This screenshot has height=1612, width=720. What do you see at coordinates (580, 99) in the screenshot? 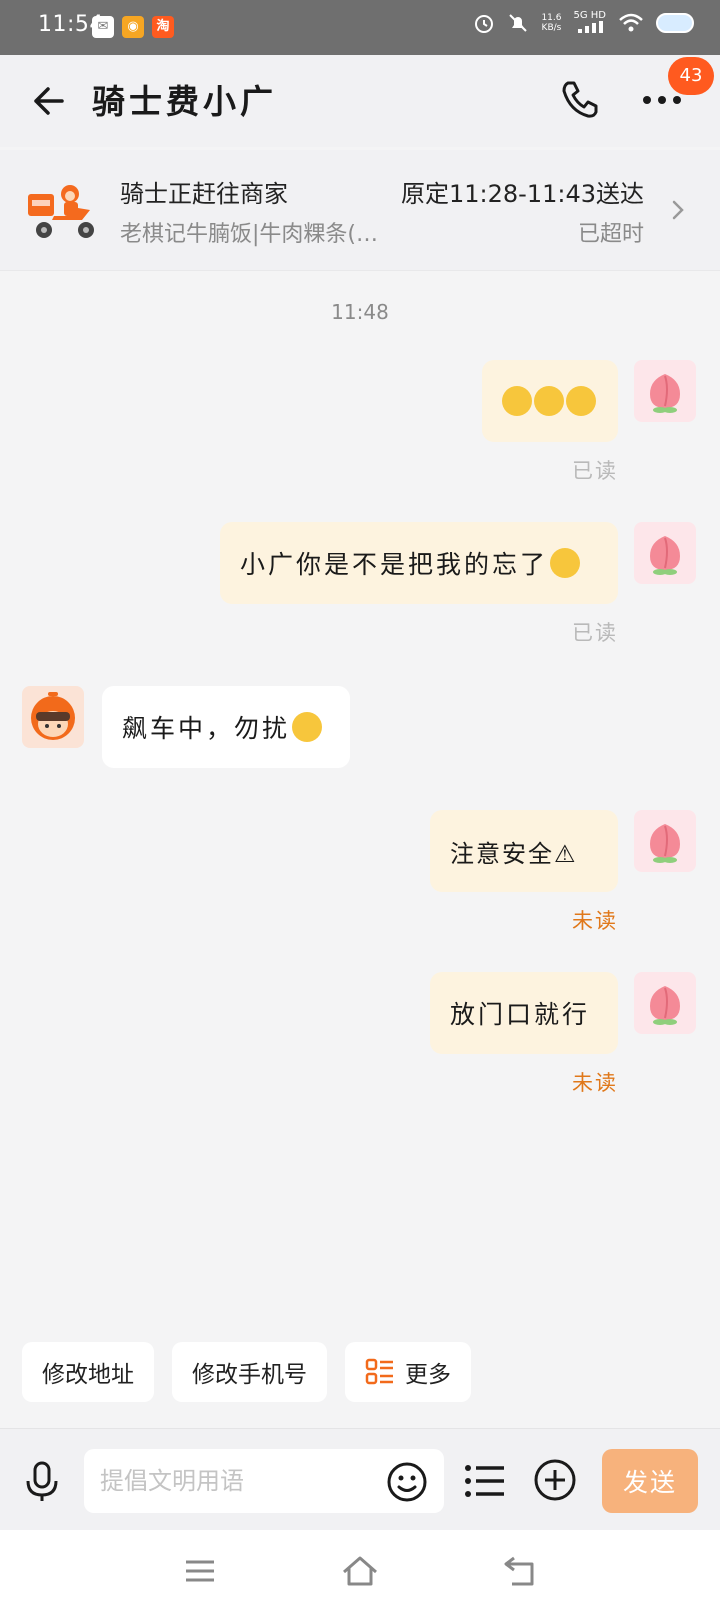
I see `phone-icon` at bounding box center [580, 99].